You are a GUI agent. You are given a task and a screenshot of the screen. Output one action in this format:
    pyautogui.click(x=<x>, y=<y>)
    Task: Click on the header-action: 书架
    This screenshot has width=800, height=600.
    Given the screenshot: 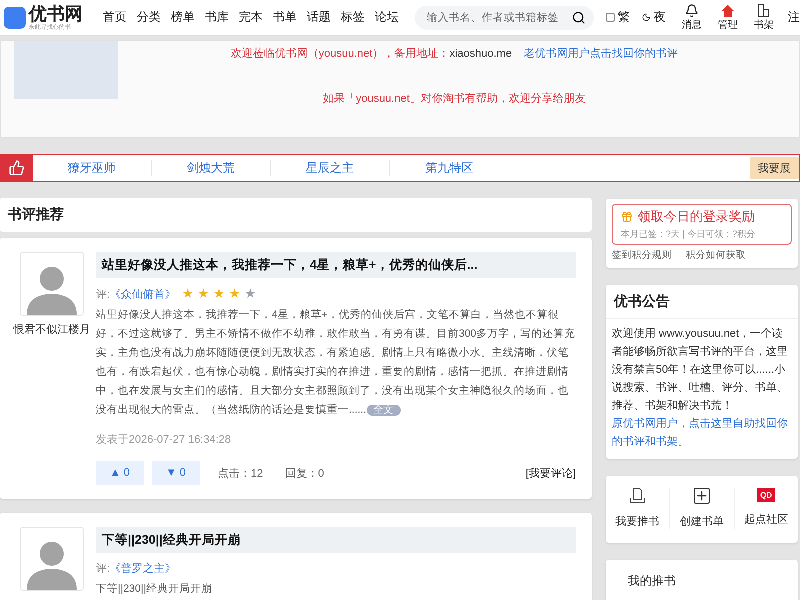 What is the action you would take?
    pyautogui.click(x=764, y=18)
    